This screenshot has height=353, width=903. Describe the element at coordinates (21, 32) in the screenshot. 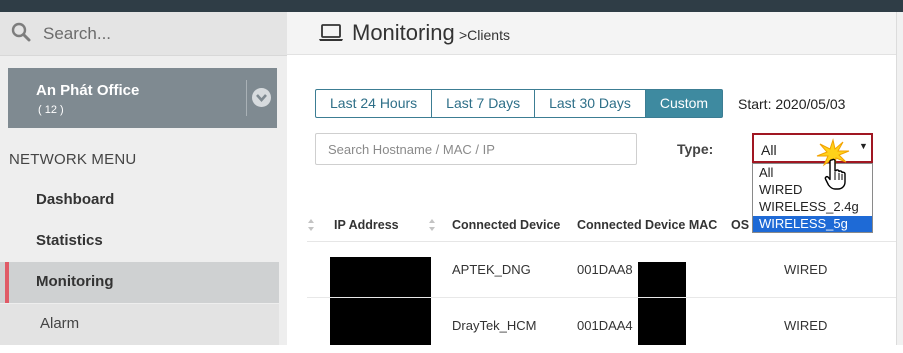

I see `search-icon` at that location.